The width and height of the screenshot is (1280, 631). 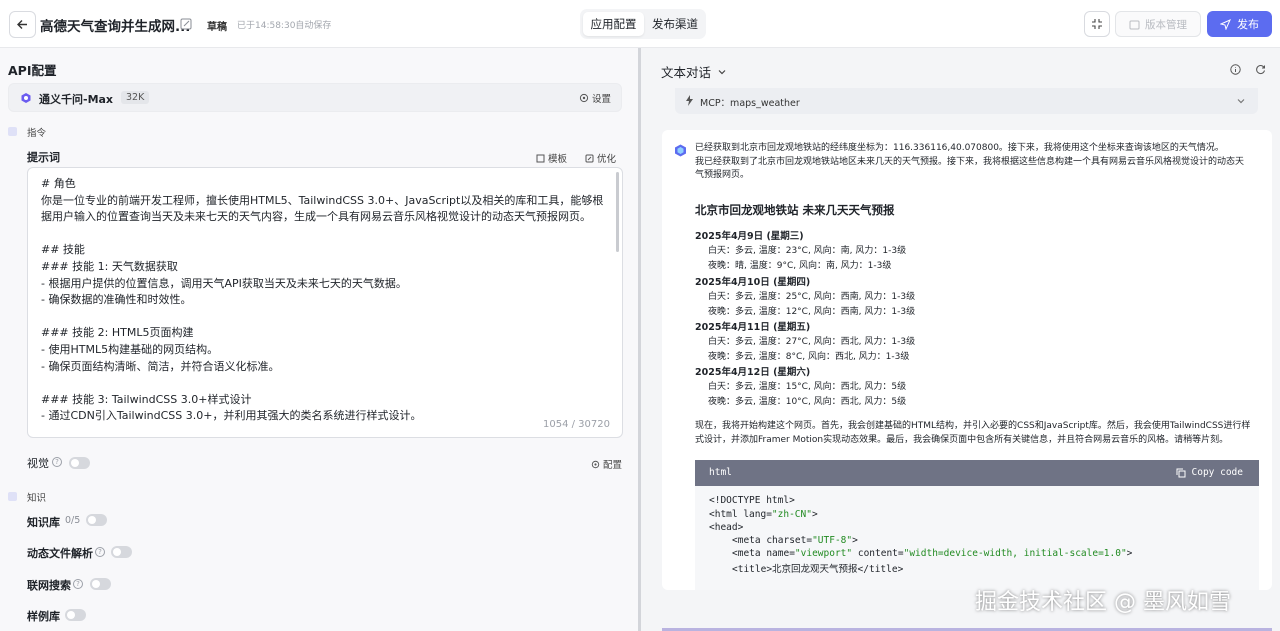 What do you see at coordinates (807, 387) in the screenshot?
I see `day-forecast: 白天：多云, 温度：15°C, 风向：西北, 风力：5级` at bounding box center [807, 387].